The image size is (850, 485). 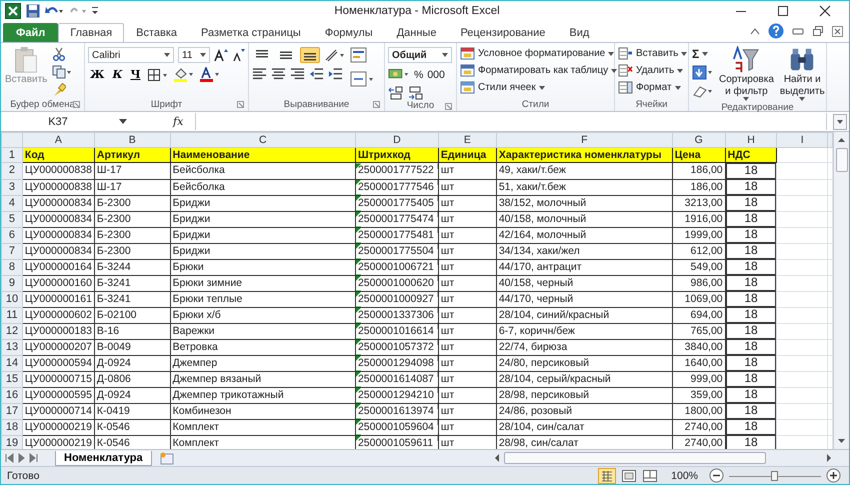 I want to click on cells-menu-button: Вставить, so click(x=653, y=53).